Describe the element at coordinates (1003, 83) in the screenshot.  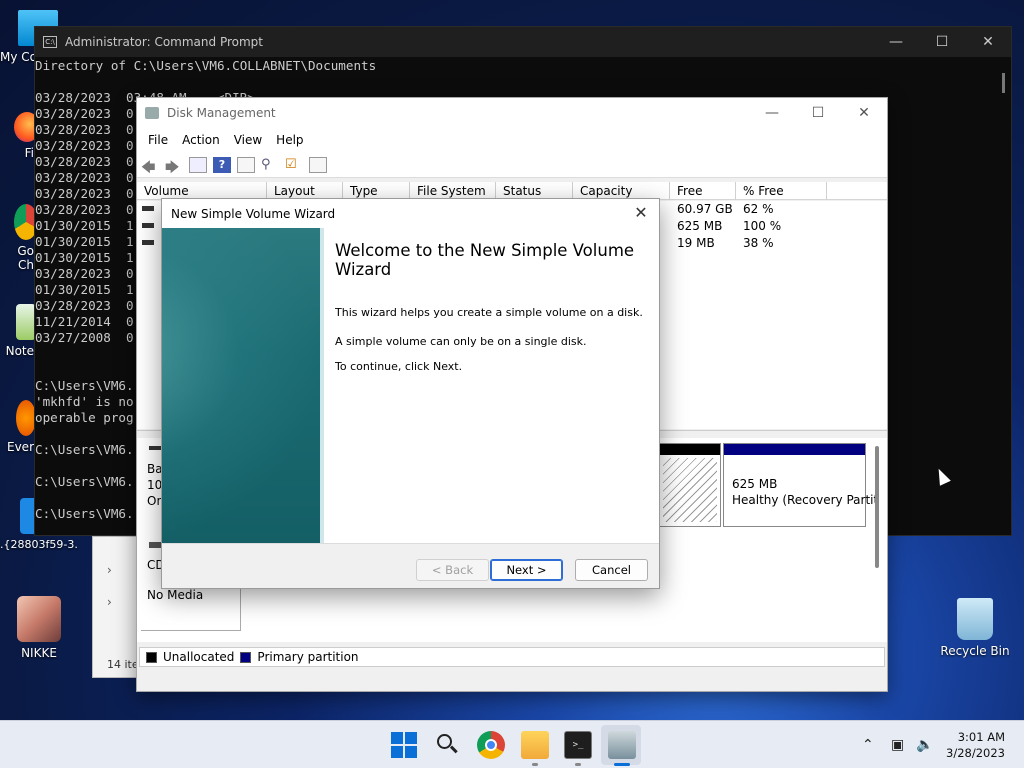
I see `cmd-scrollbar-thumb` at that location.